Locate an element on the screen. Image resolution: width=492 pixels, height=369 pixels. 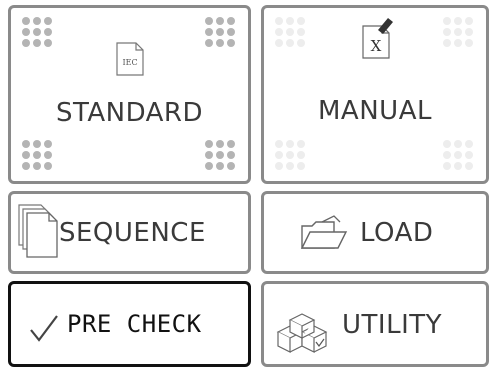
iec-icon-text: IEC is located at coordinates (129, 62).